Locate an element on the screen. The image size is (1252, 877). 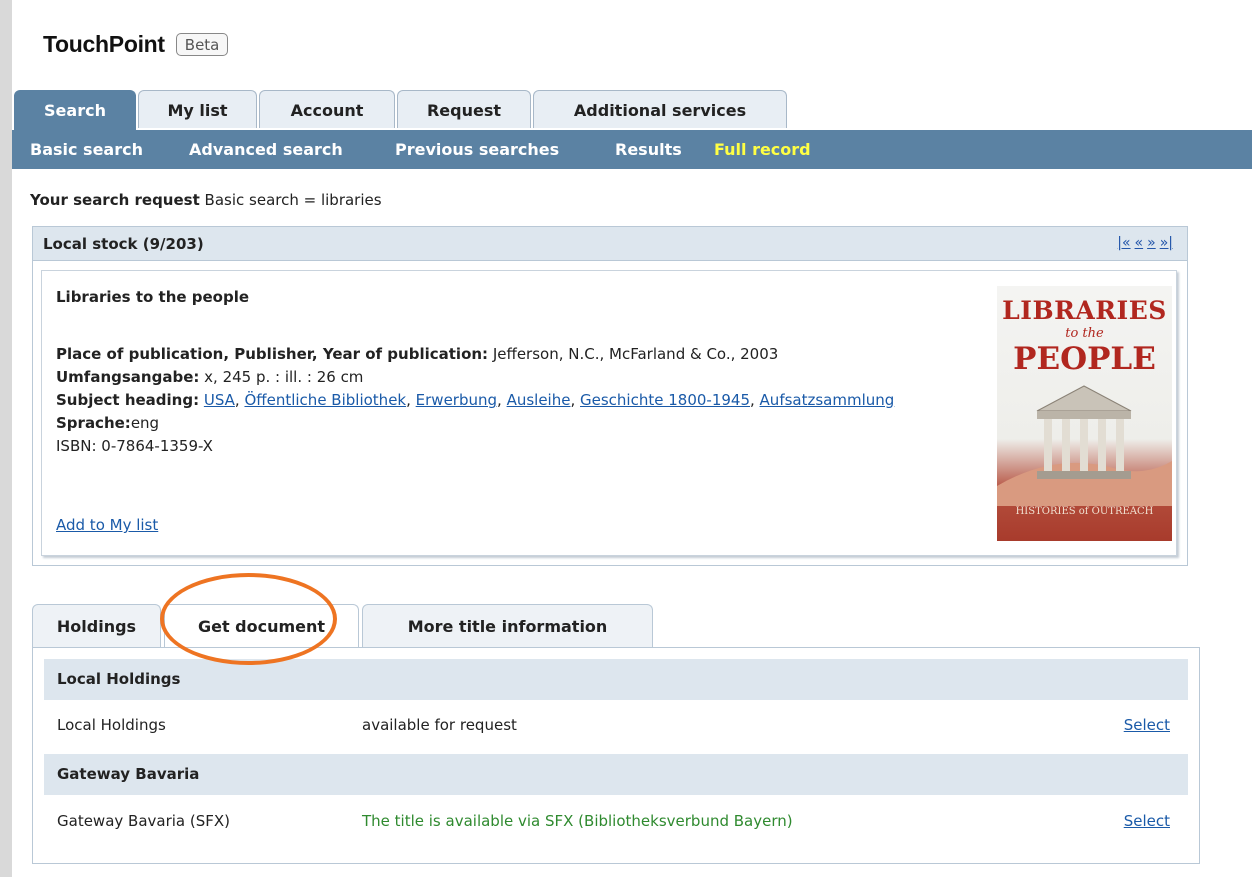
record-box-title: Local stock (9/203) is located at coordinates (123, 244).